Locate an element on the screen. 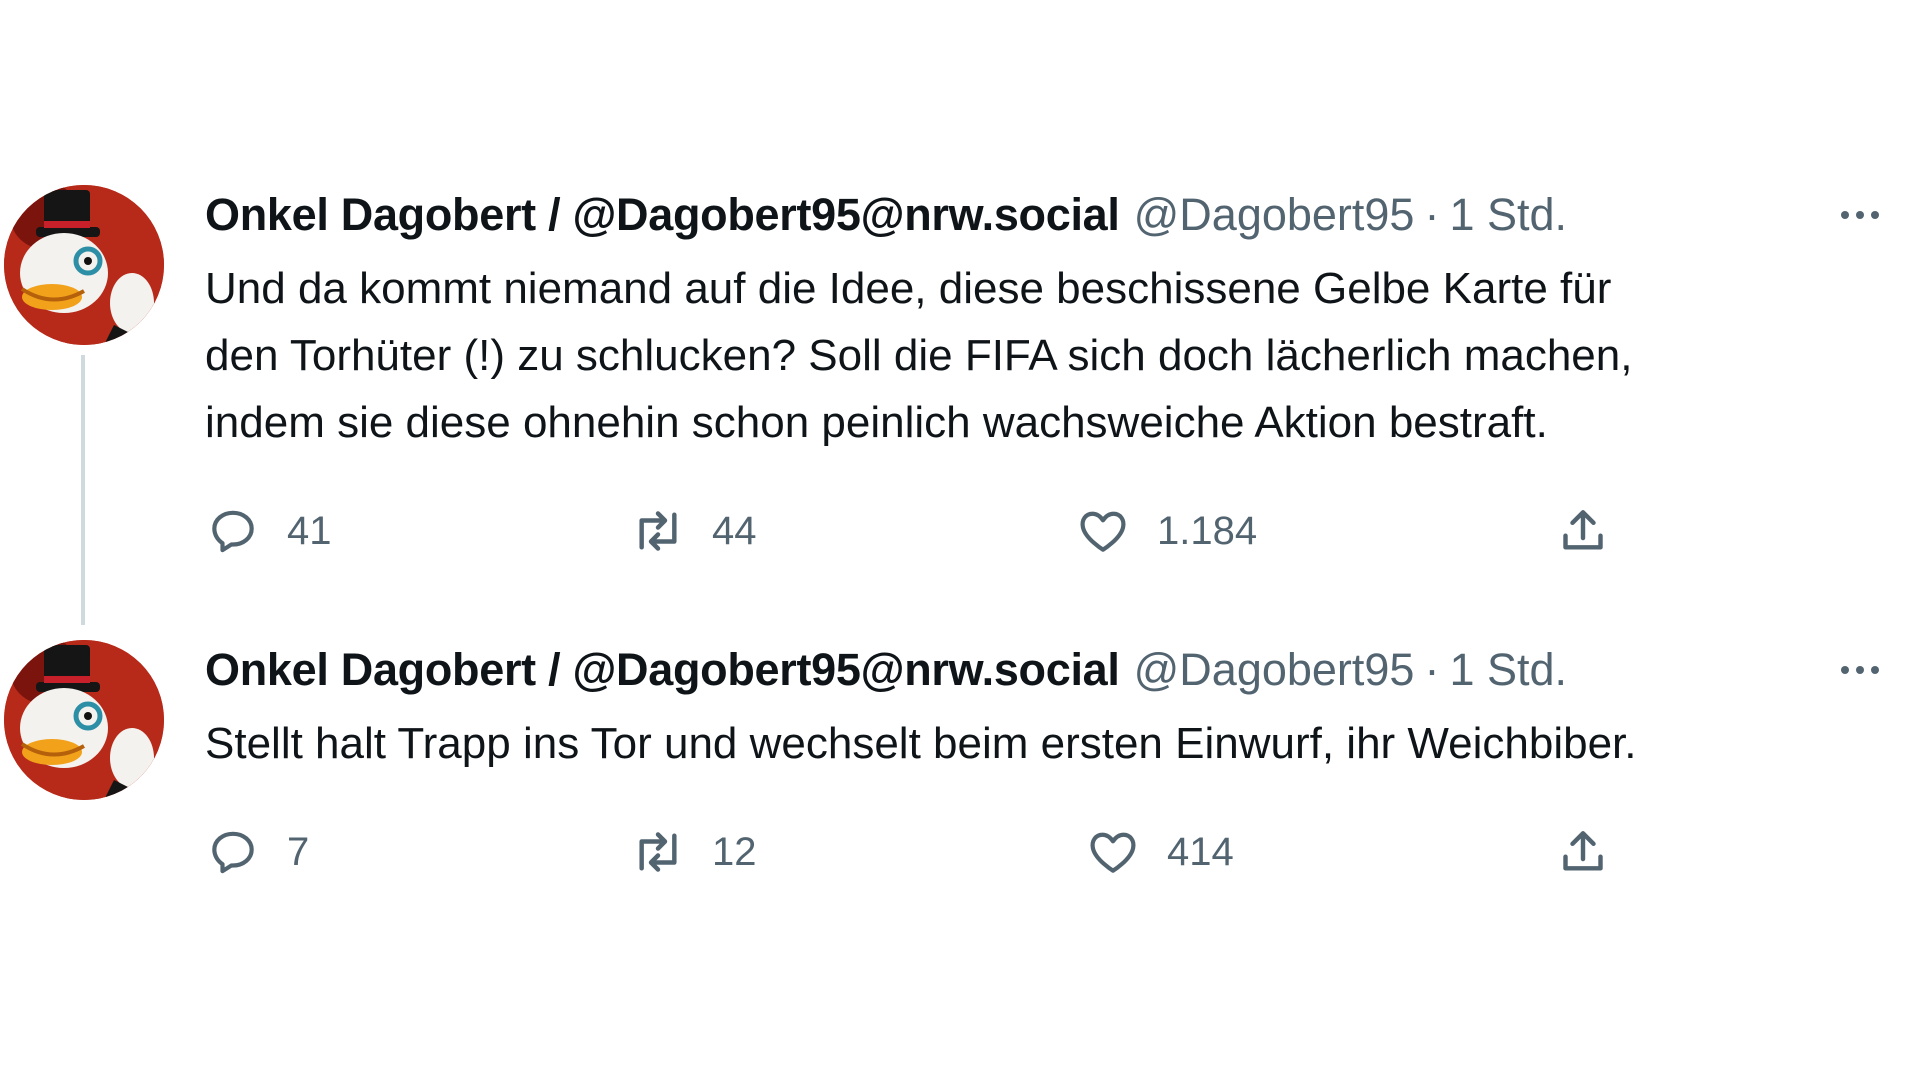  thread-connector-line is located at coordinates (83, 490).